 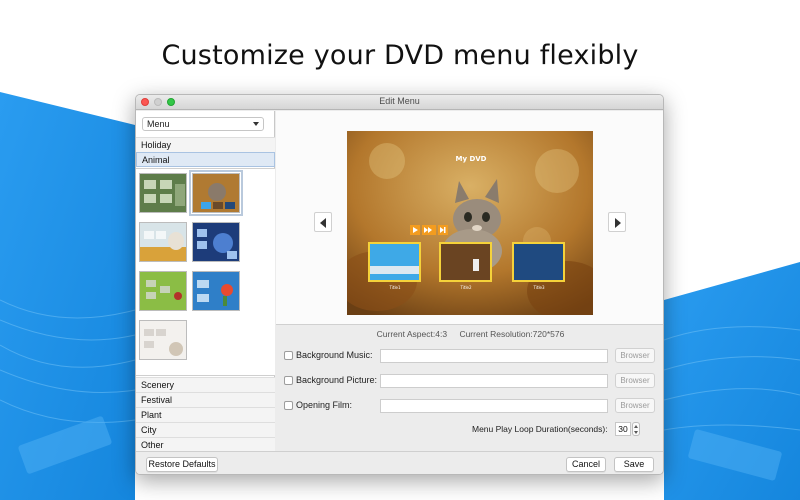 I want to click on arrow-right-icon, so click(x=618, y=223).